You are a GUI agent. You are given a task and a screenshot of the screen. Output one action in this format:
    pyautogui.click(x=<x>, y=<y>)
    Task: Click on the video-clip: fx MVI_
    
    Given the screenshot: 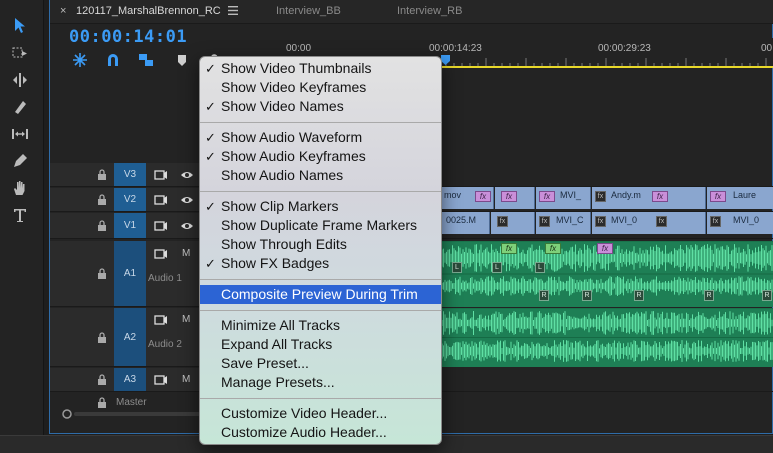 What is the action you would take?
    pyautogui.click(x=563, y=198)
    